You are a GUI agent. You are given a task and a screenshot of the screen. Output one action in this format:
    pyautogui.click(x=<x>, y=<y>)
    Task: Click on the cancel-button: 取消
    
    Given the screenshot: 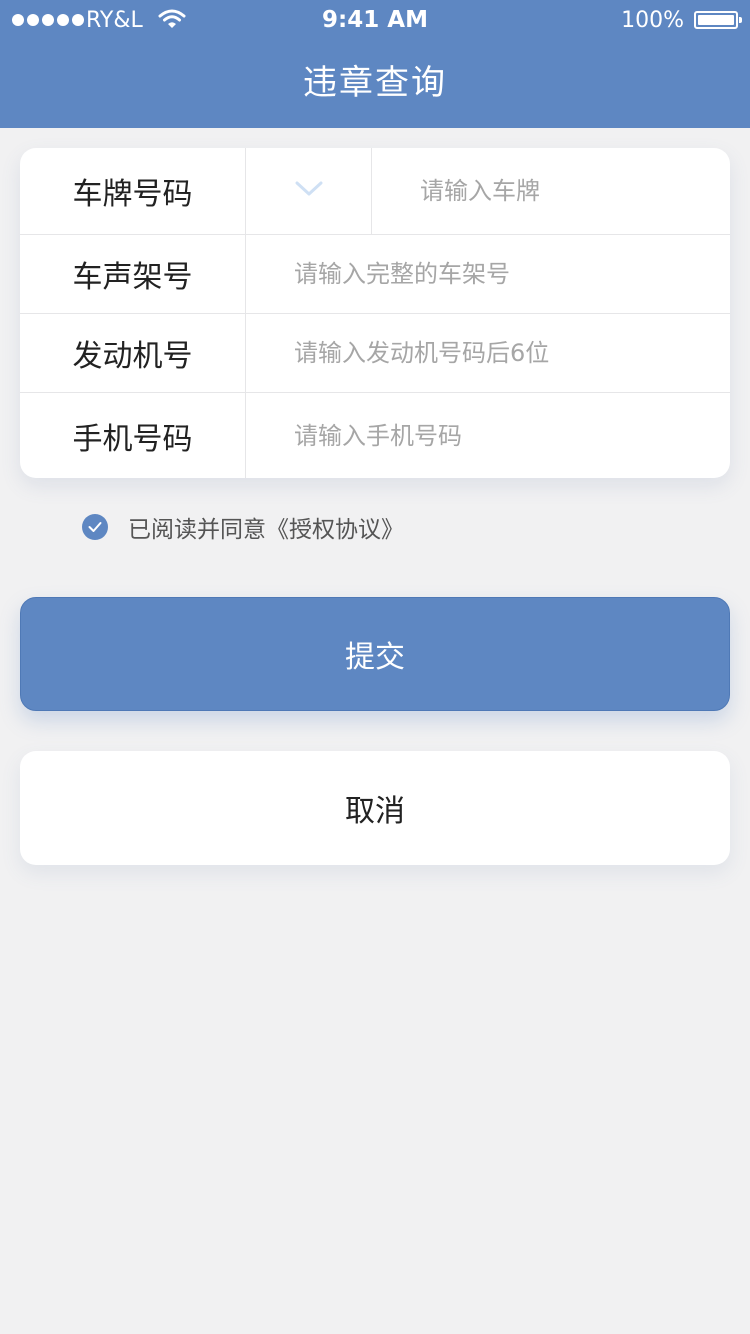 What is the action you would take?
    pyautogui.click(x=375, y=808)
    